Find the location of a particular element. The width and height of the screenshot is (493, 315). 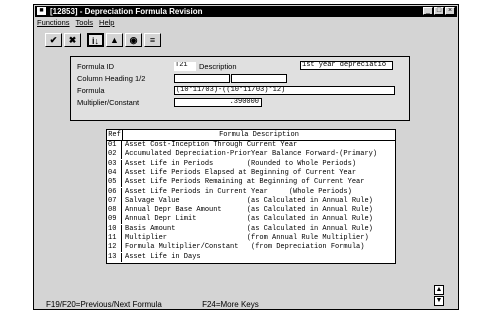

ref-cell: 07 is located at coordinates (114, 201).